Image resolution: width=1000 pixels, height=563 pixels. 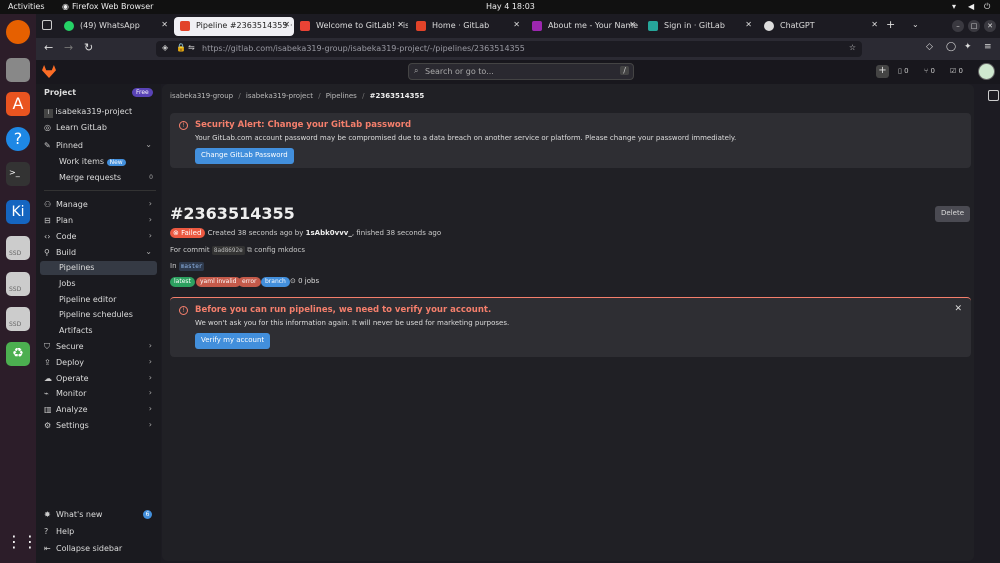 What do you see at coordinates (510, 6) in the screenshot?
I see `clock: Hay 4 18:03` at bounding box center [510, 6].